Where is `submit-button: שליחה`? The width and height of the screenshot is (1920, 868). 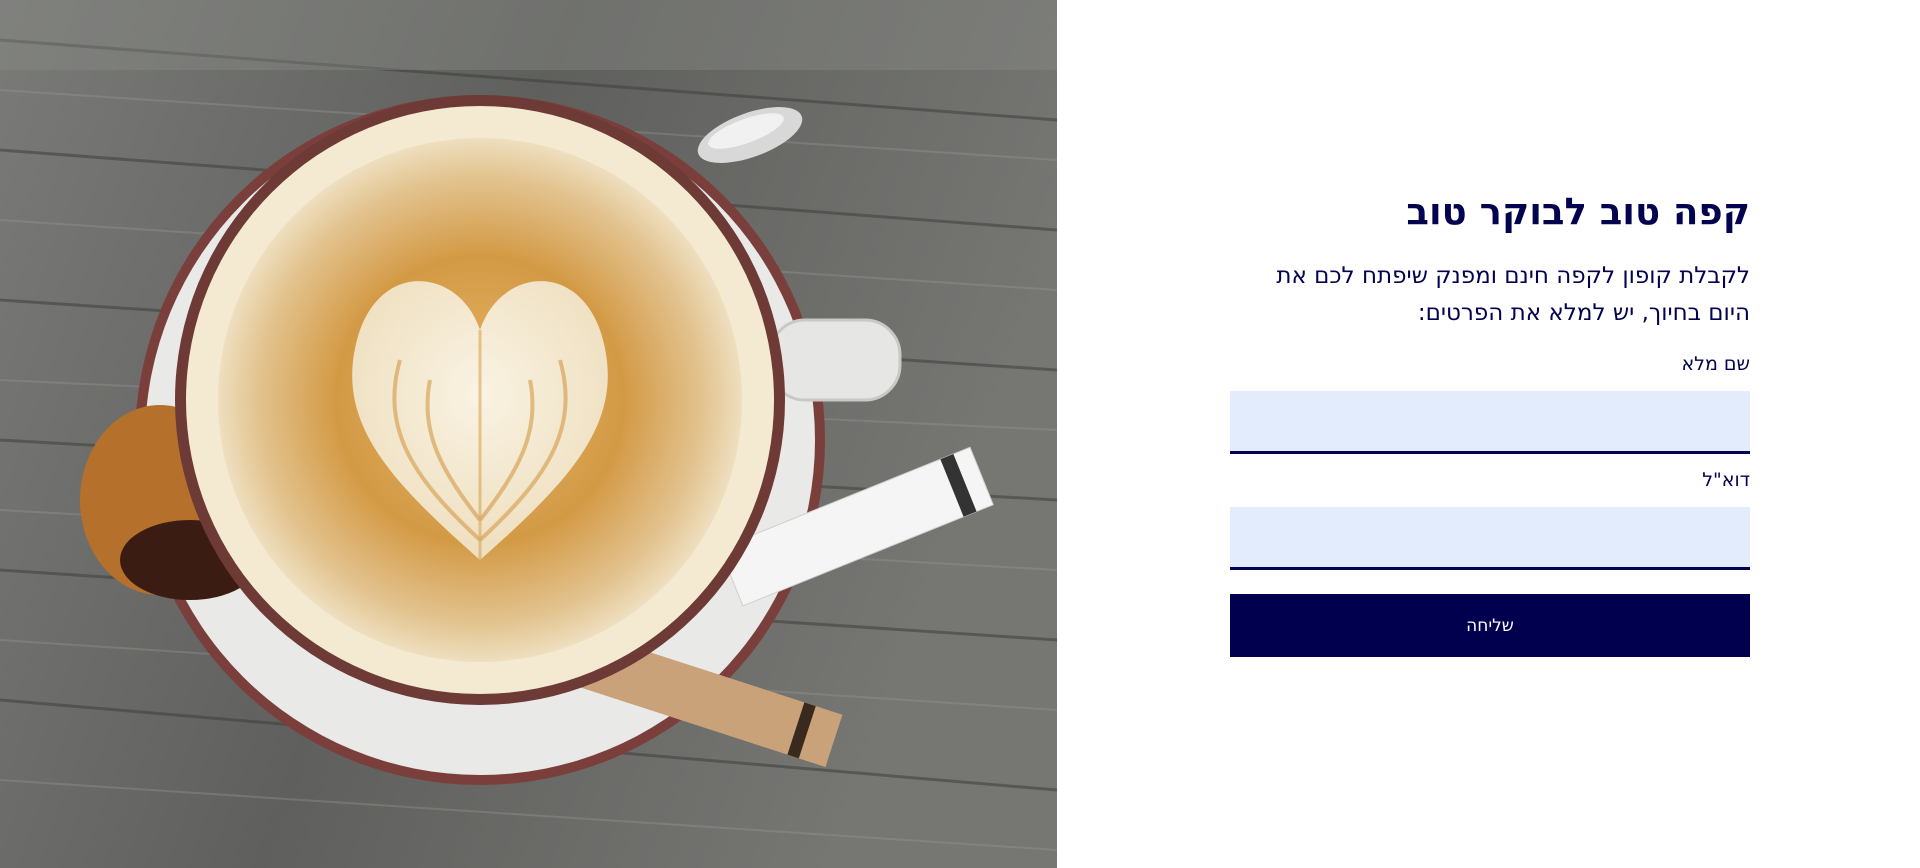
submit-button: שליחה is located at coordinates (1490, 625).